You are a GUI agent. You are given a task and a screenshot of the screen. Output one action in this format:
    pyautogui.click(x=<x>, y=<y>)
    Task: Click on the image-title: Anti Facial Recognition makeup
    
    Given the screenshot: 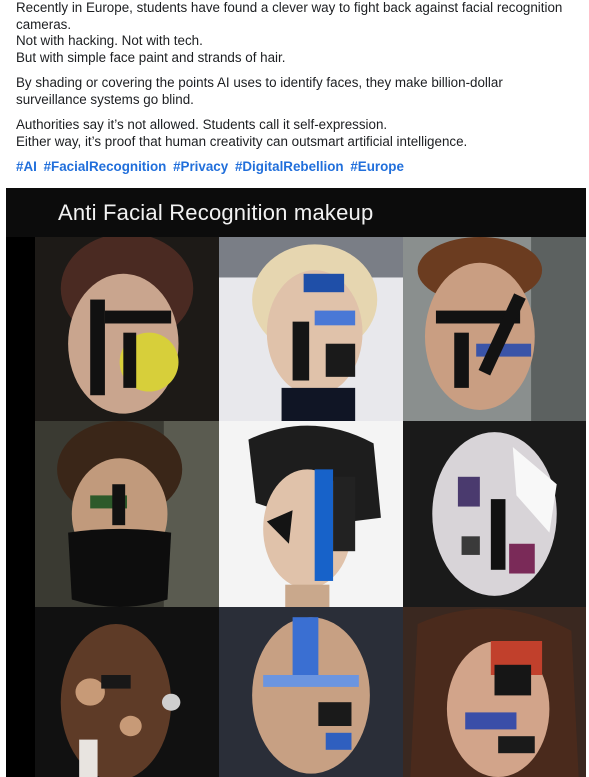 What is the action you would take?
    pyautogui.click(x=216, y=212)
    